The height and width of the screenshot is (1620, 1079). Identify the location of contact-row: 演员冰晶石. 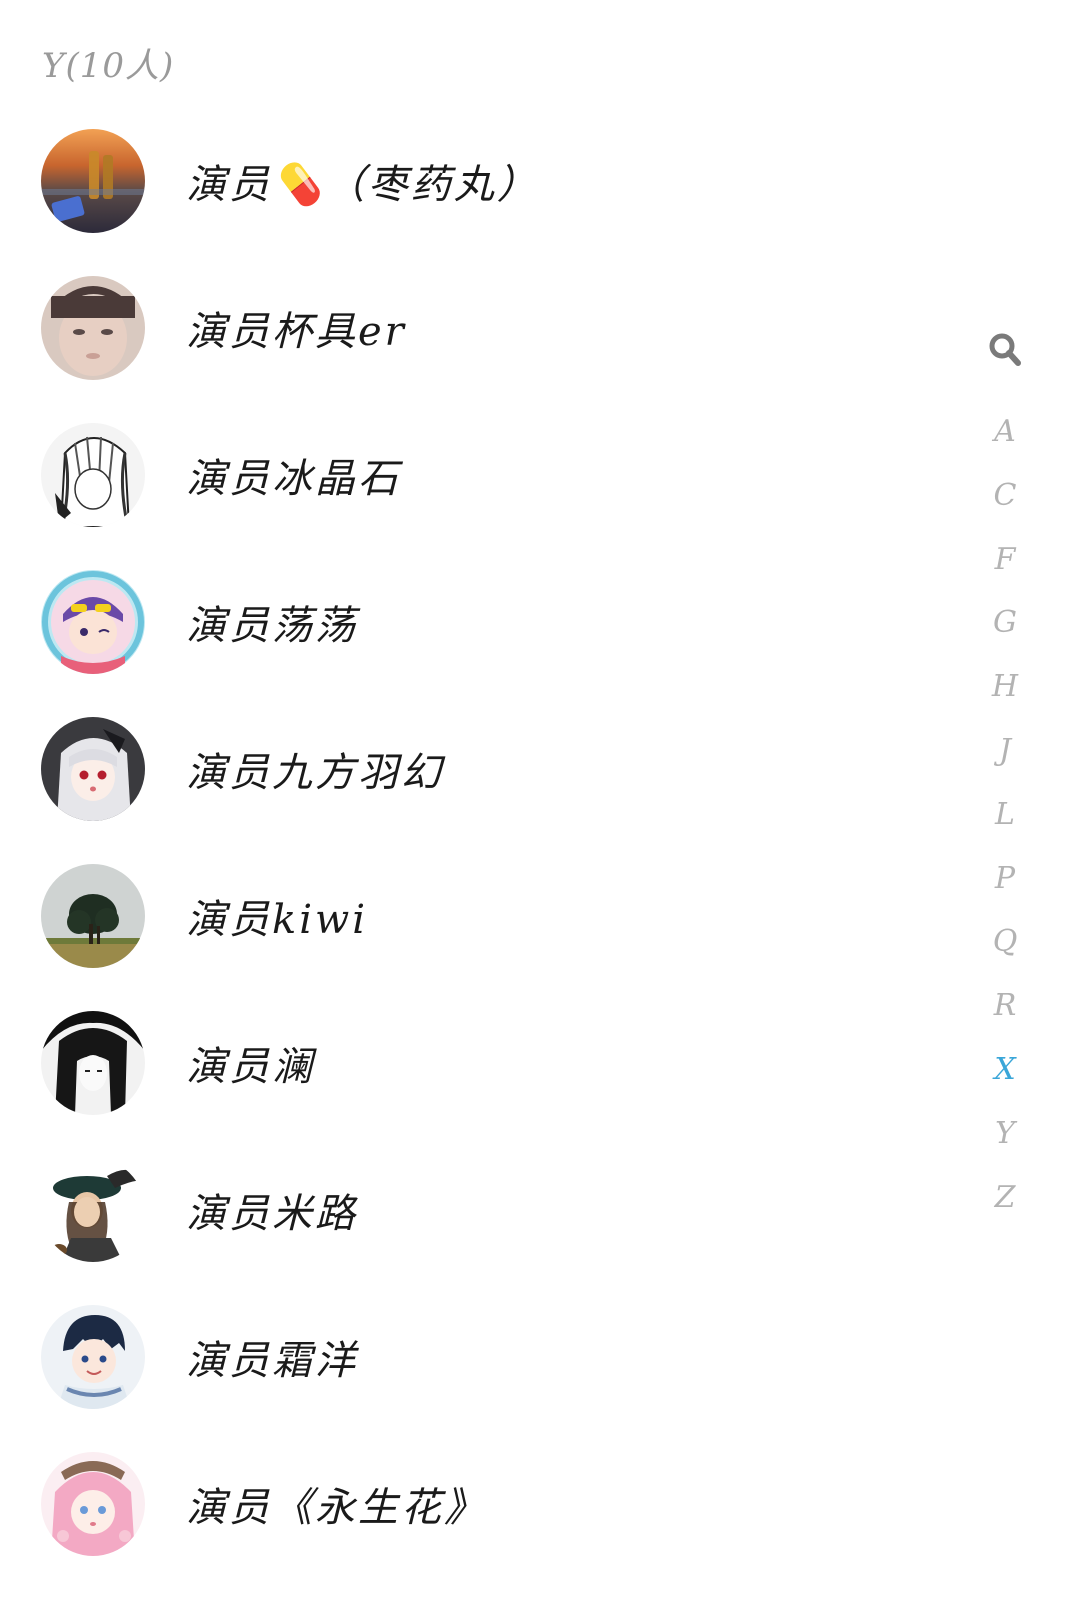
(480, 477).